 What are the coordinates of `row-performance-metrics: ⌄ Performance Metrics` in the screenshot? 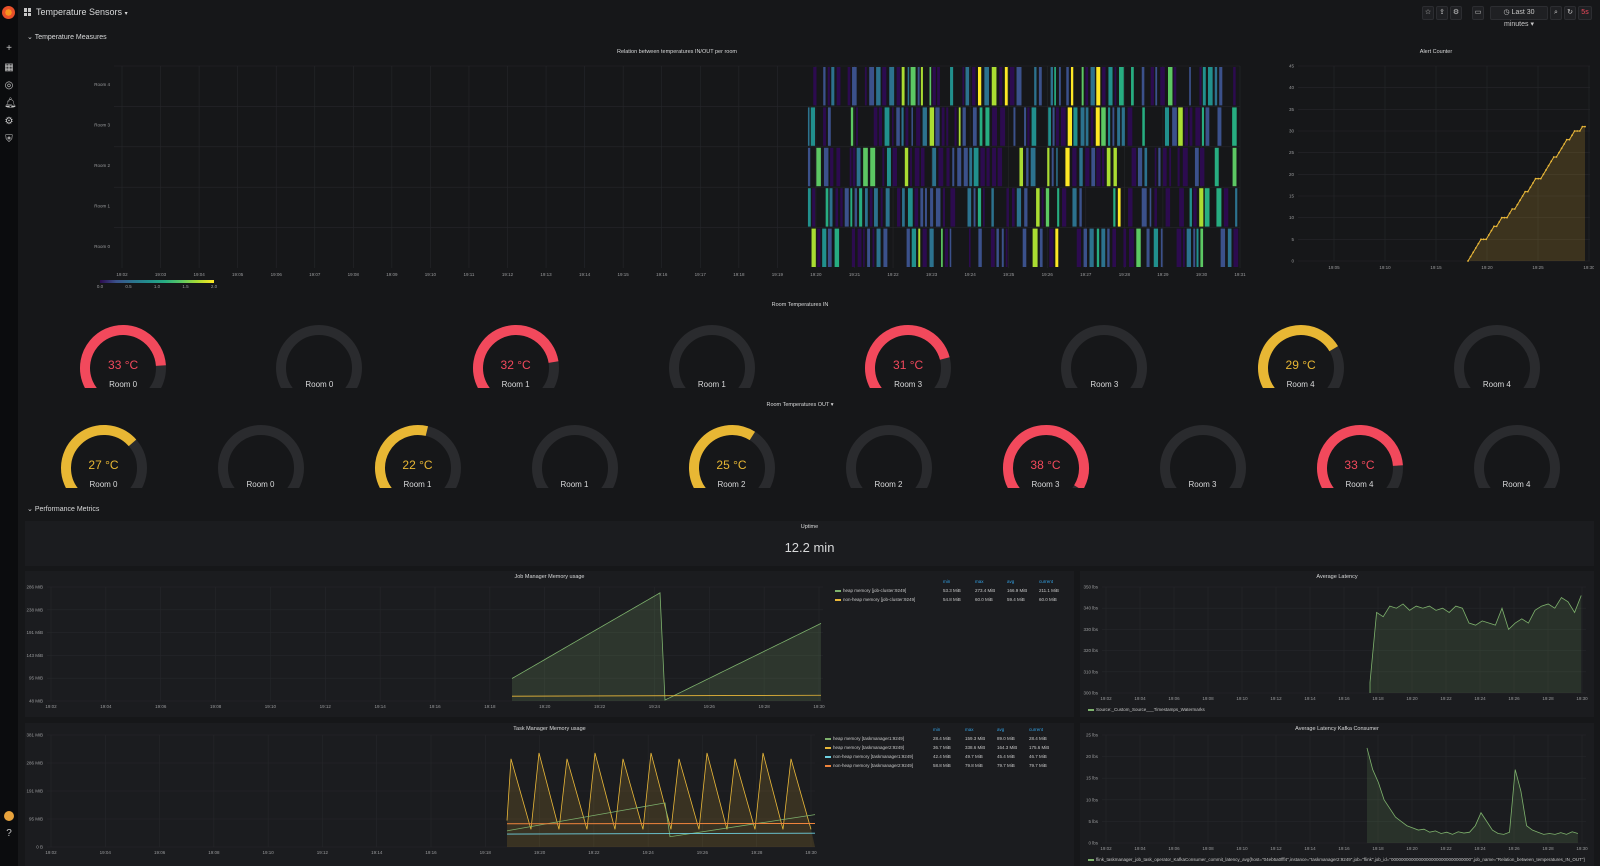 It's located at (63, 509).